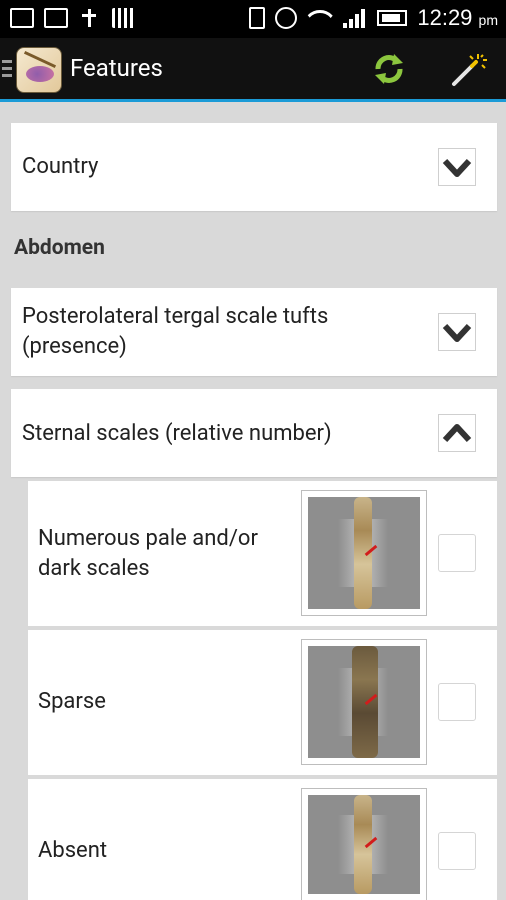 The image size is (506, 900). I want to click on navigation-drawer-icon, so click(7, 70).